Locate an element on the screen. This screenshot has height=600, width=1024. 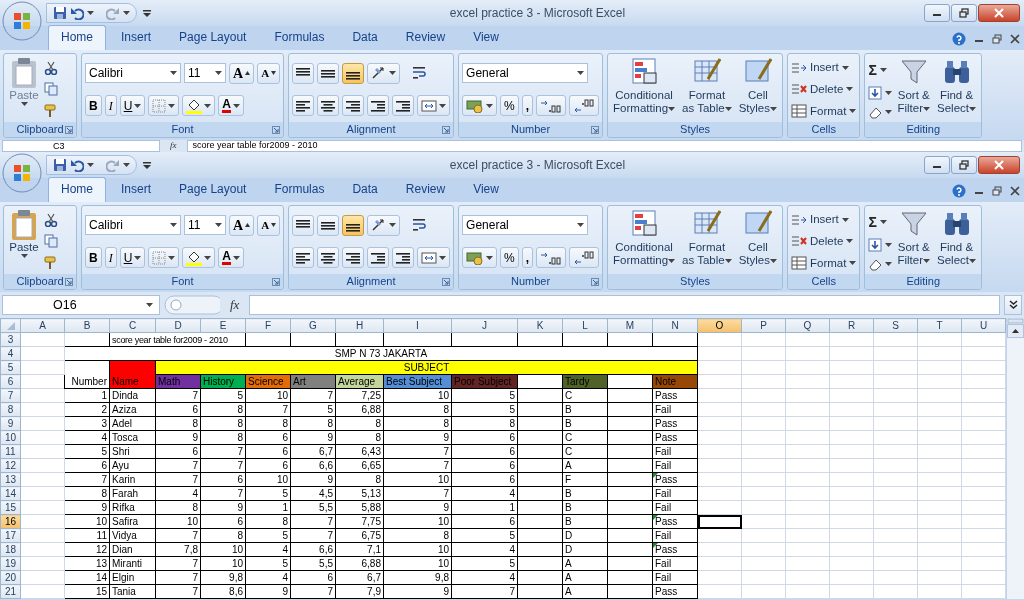
align-top-button is located at coordinates (303, 73).